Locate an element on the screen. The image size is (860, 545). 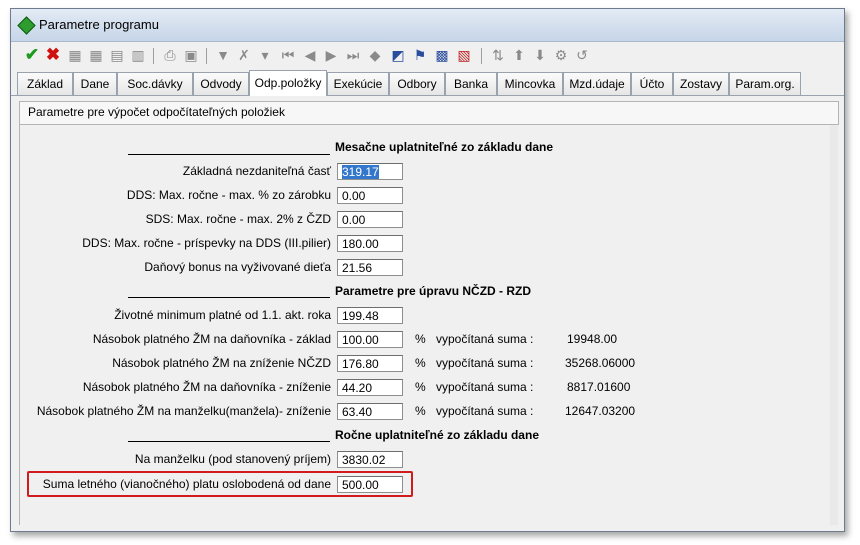
calc-value-manzelka: 12647.03200 is located at coordinates (600, 411).